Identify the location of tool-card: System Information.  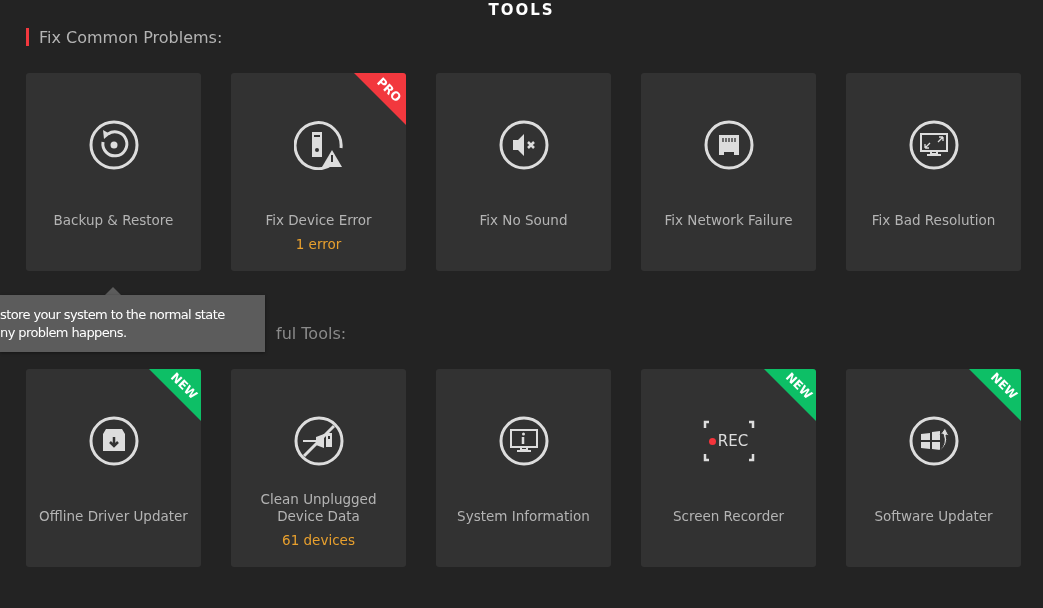
(523, 468).